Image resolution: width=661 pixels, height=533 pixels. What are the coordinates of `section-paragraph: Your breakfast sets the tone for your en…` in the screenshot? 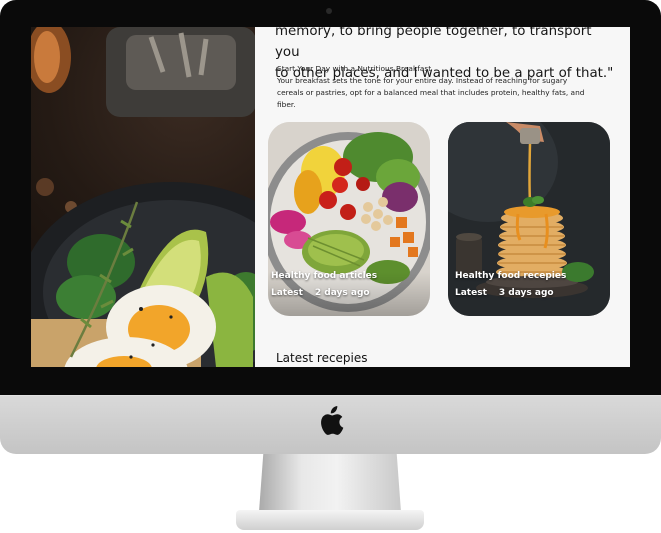 It's located at (431, 92).